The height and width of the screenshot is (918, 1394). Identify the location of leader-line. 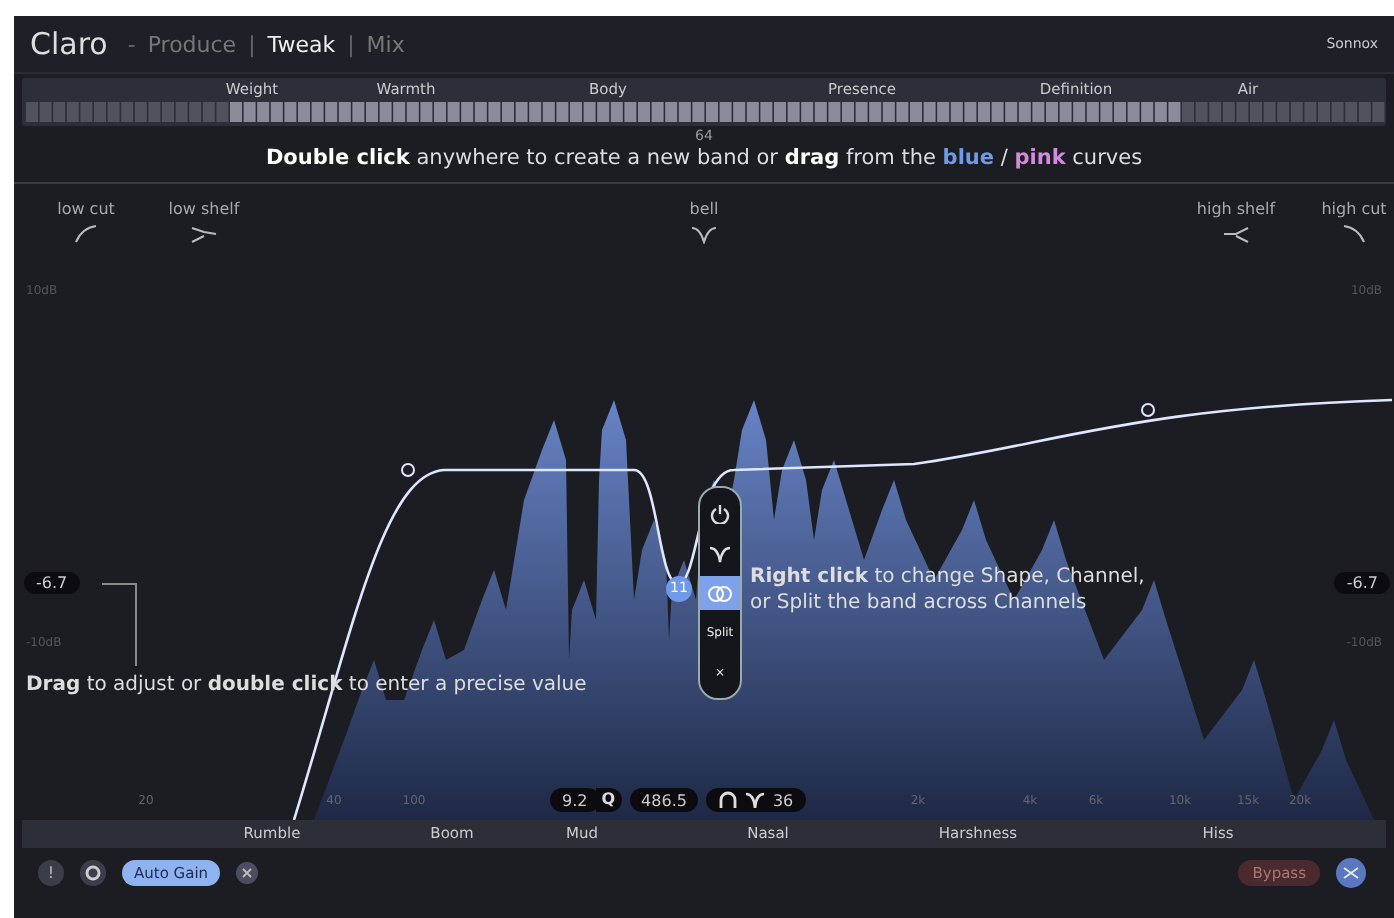
(120, 624).